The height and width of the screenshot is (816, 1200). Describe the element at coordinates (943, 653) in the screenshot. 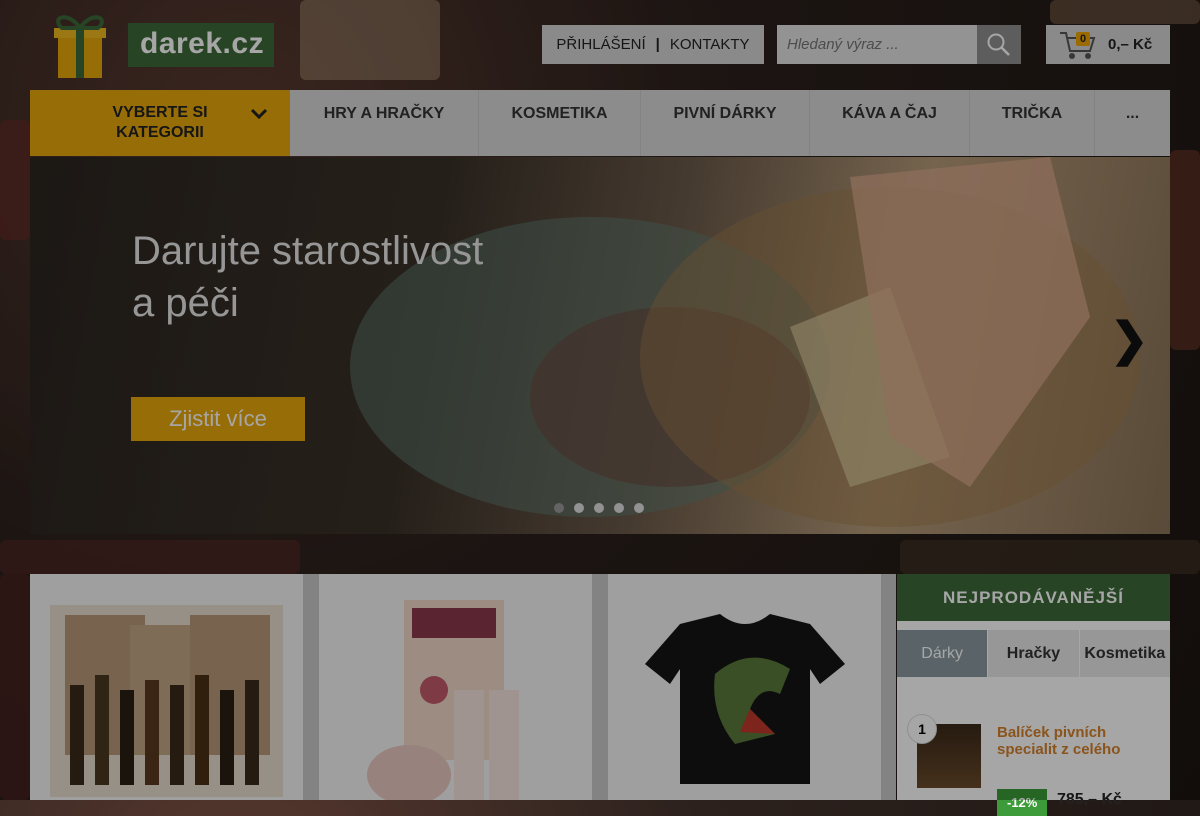

I see `tab-darky: Dárky` at that location.